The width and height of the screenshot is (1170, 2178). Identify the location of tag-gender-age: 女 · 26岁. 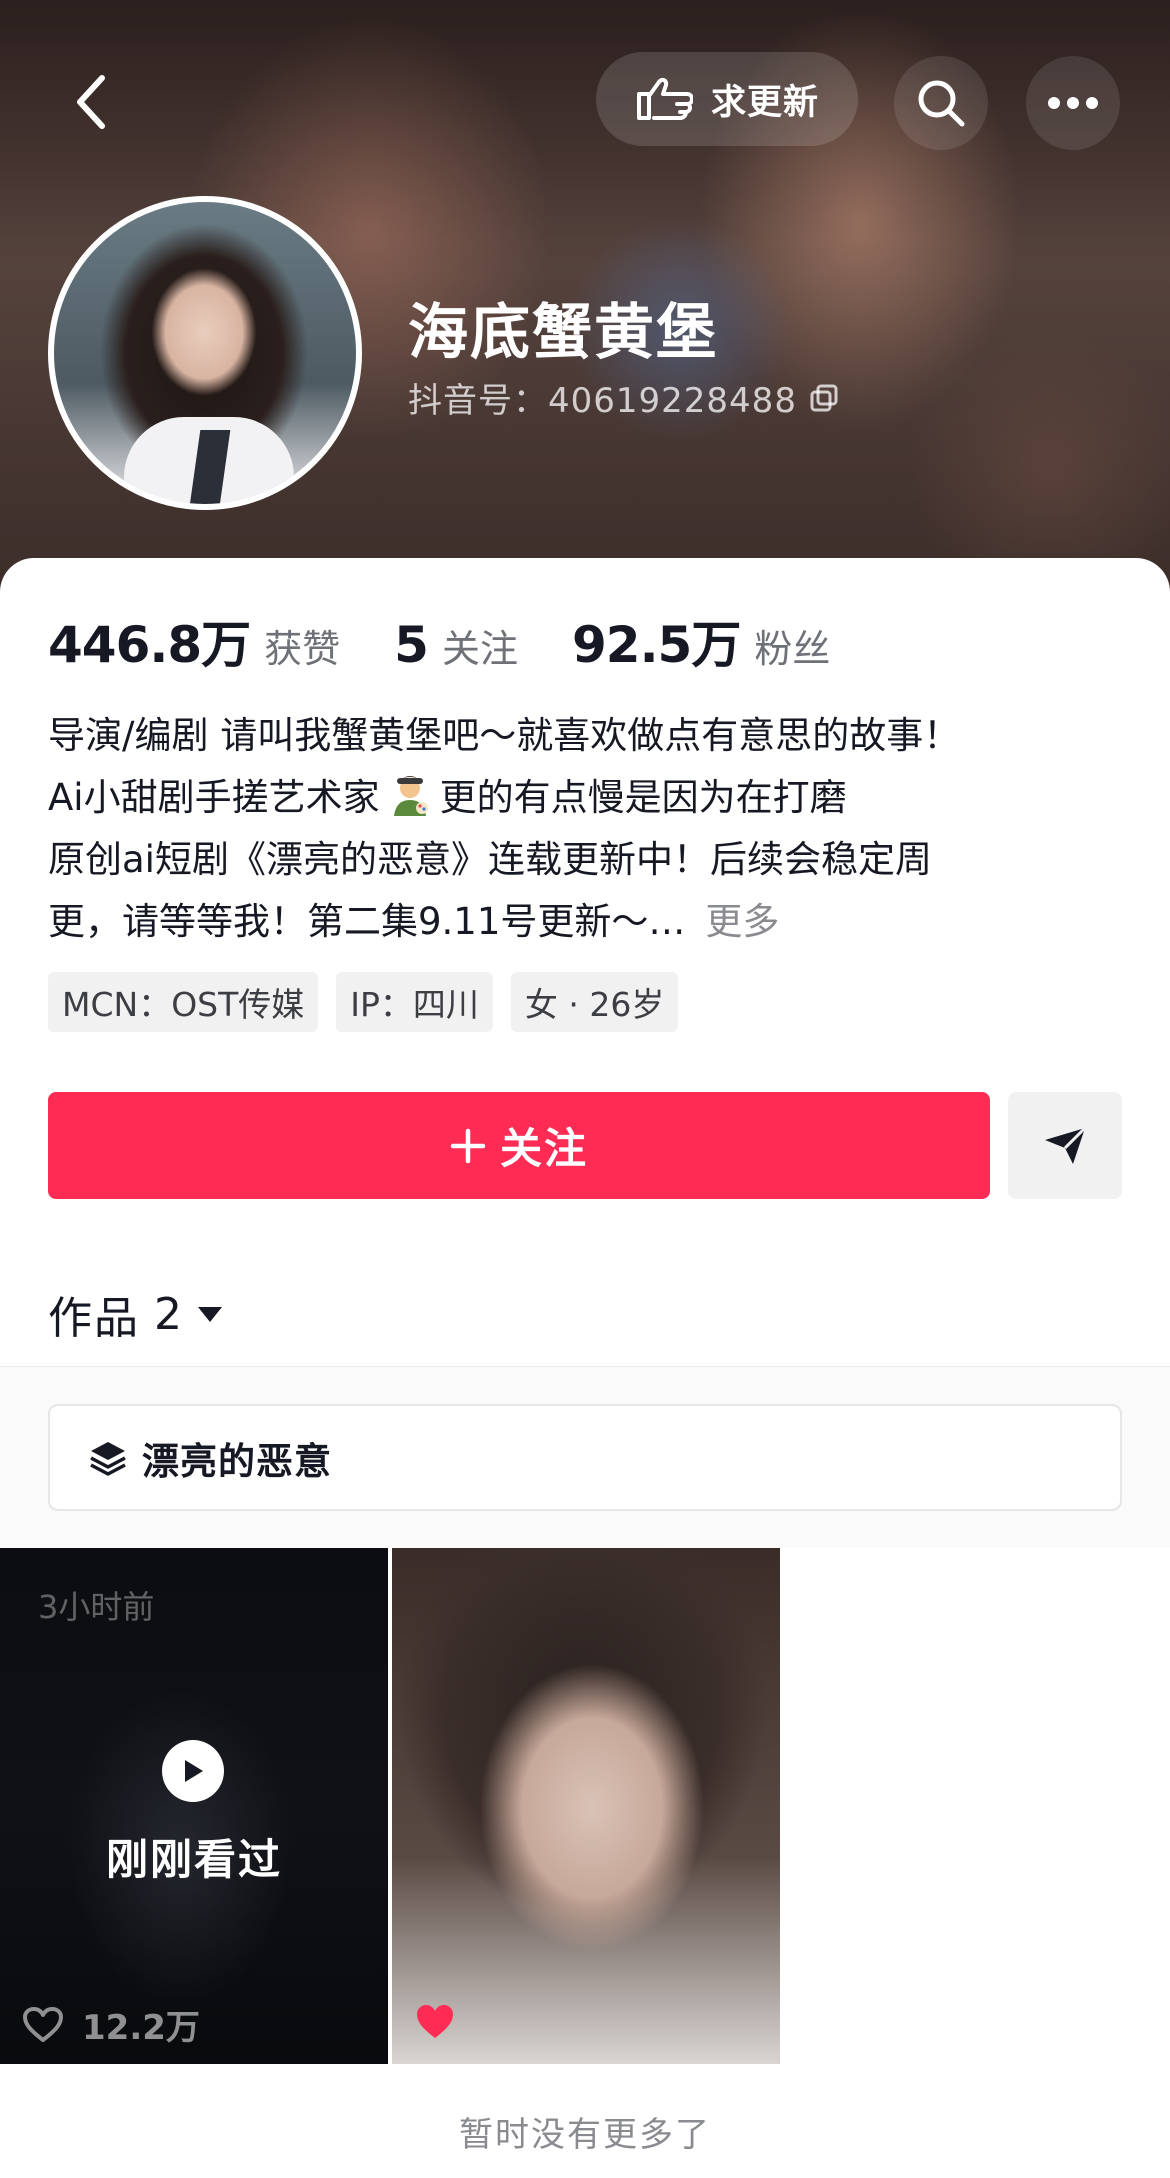
(594, 1002).